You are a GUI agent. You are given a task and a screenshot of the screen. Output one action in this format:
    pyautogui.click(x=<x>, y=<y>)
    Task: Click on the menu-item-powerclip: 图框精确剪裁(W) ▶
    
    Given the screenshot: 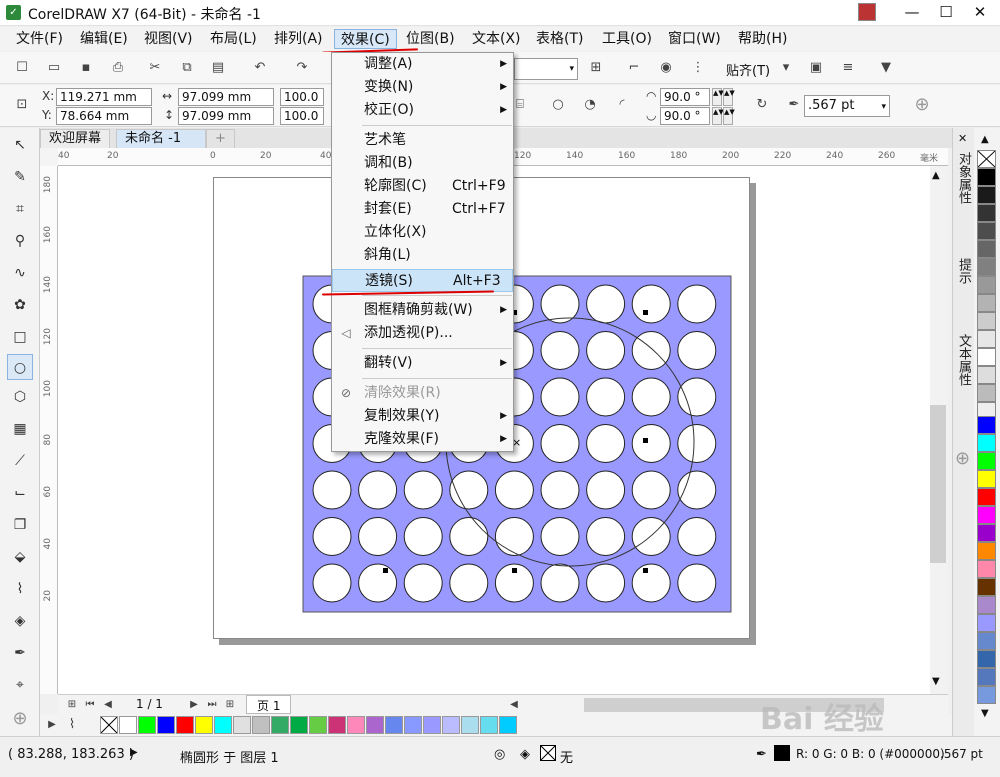 What is the action you would take?
    pyautogui.click(x=422, y=310)
    